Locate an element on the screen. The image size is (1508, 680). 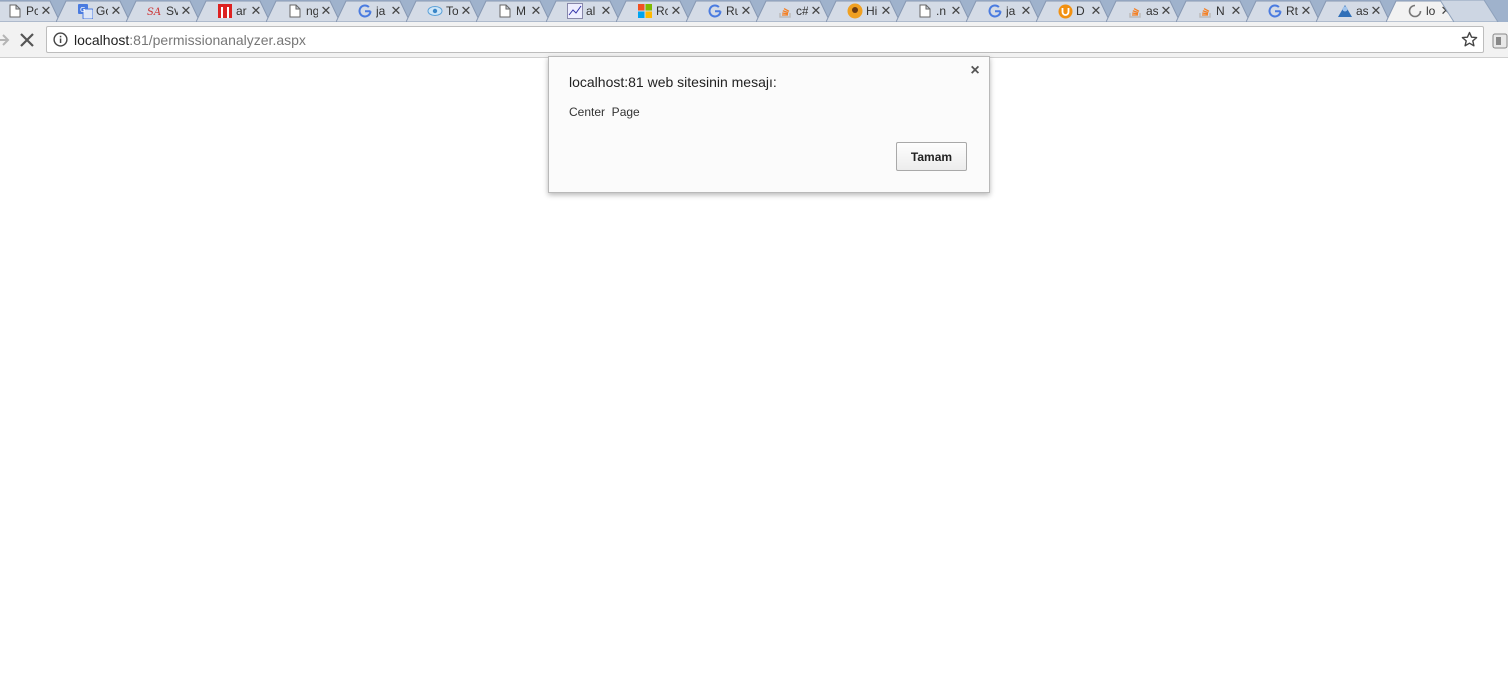
tab-title: as is located at coordinates (1362, 11).